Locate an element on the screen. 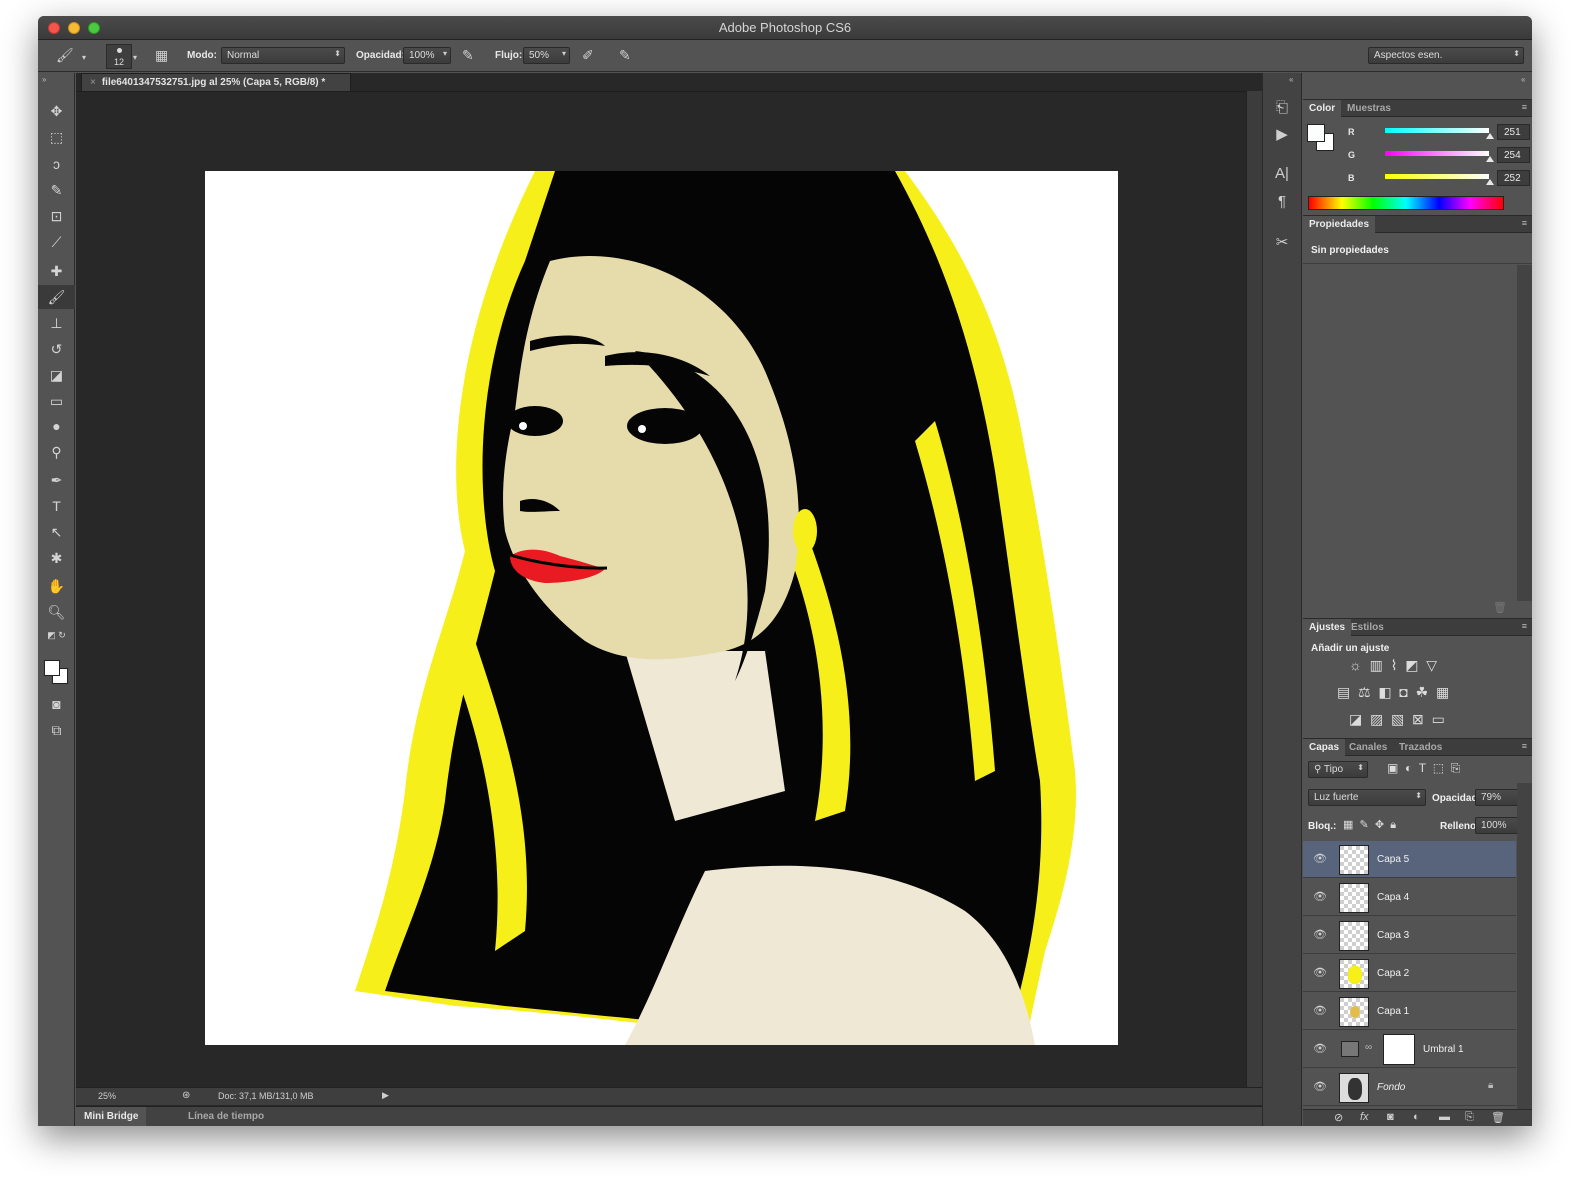 Image resolution: width=1580 pixels, height=1193 pixels. tool-presets-icon: ✂ is located at coordinates (1282, 242).